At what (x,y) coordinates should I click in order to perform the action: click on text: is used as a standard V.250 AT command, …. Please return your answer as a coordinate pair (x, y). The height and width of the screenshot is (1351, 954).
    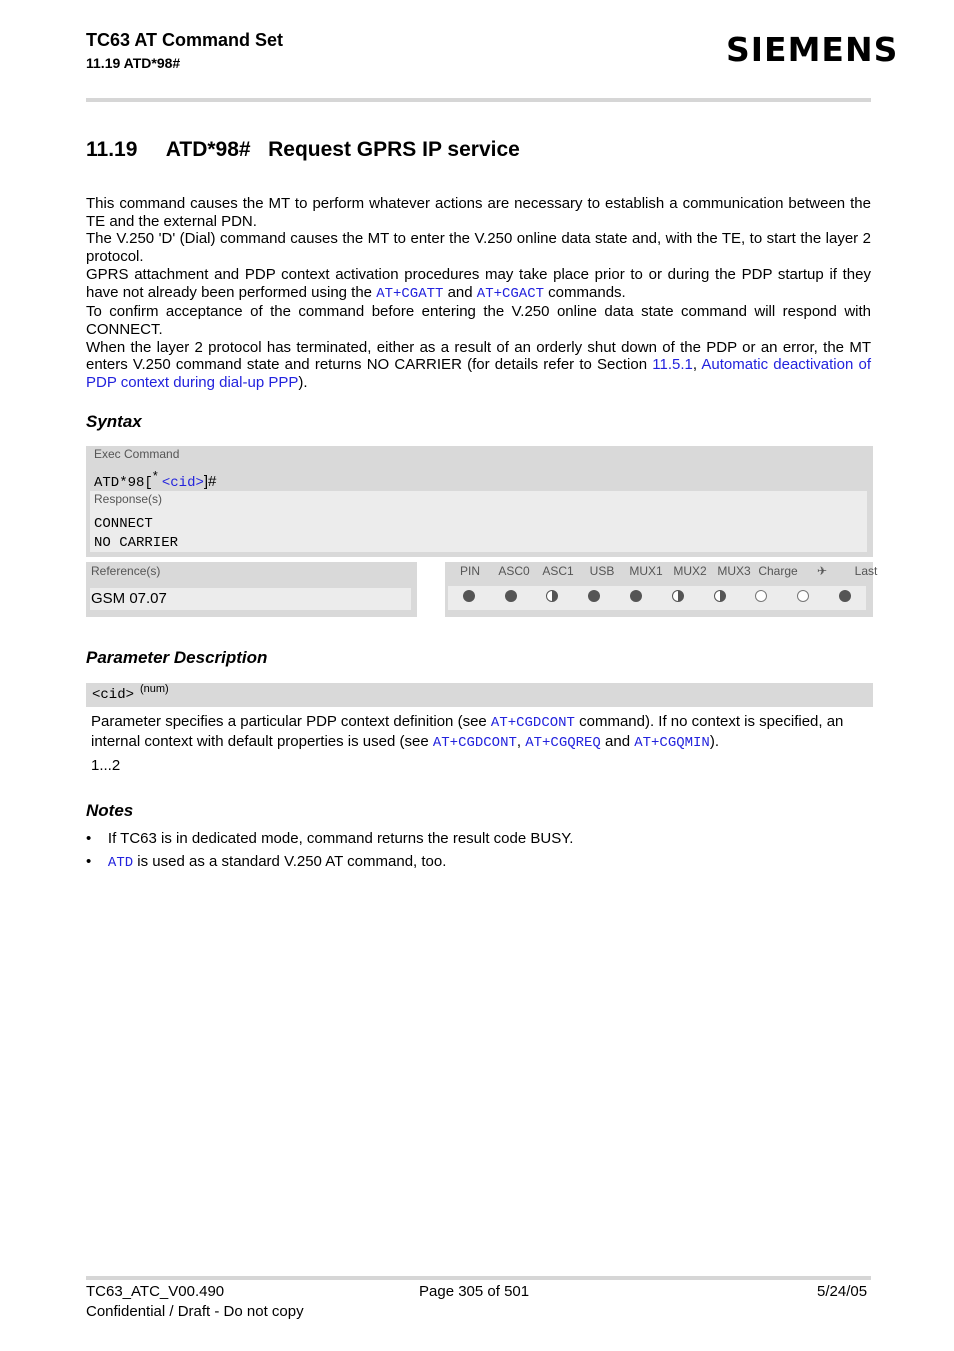
    Looking at the image, I should click on (290, 861).